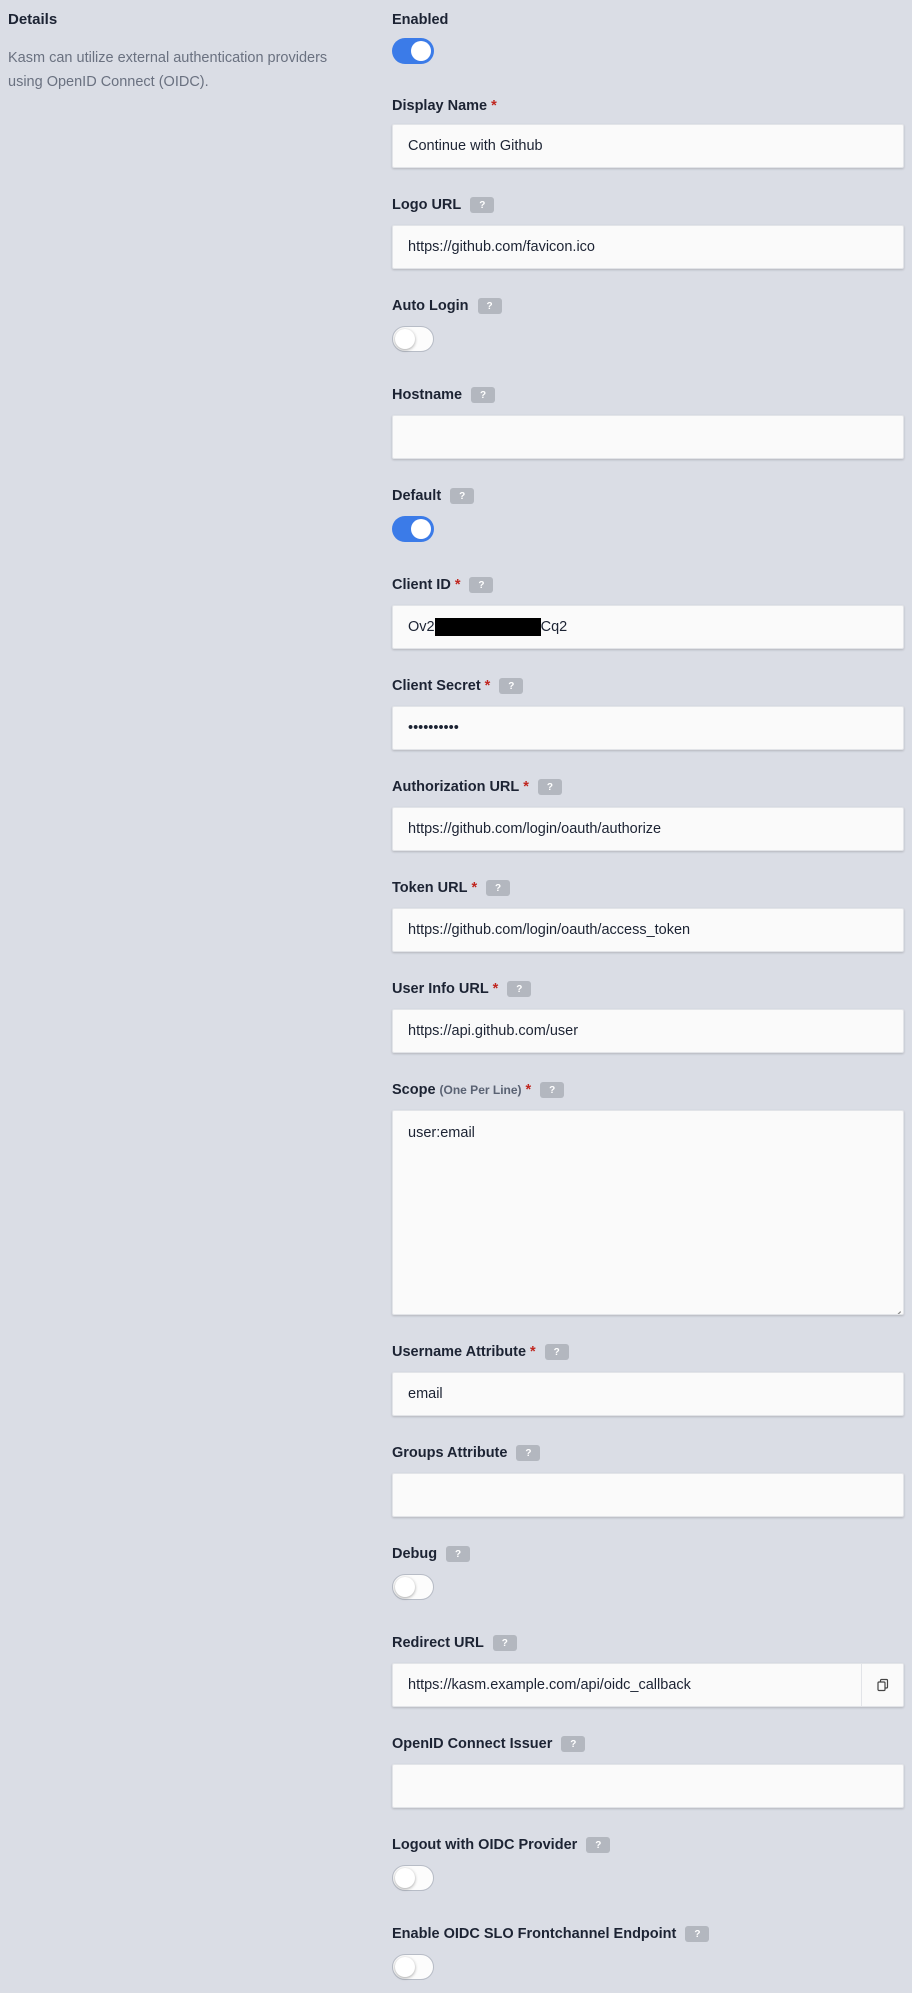 The image size is (912, 1993). I want to click on hostname-label: Hostname?, so click(444, 395).